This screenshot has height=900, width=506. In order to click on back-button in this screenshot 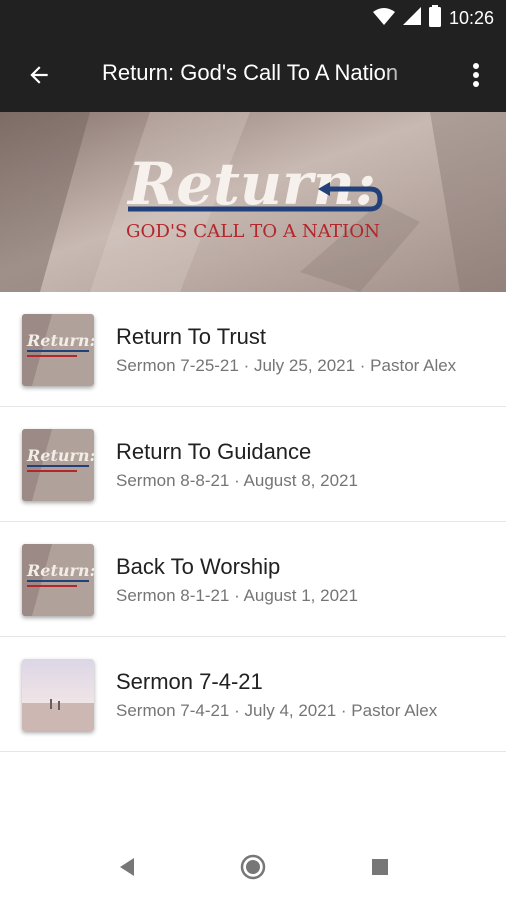, I will do `click(39, 75)`.